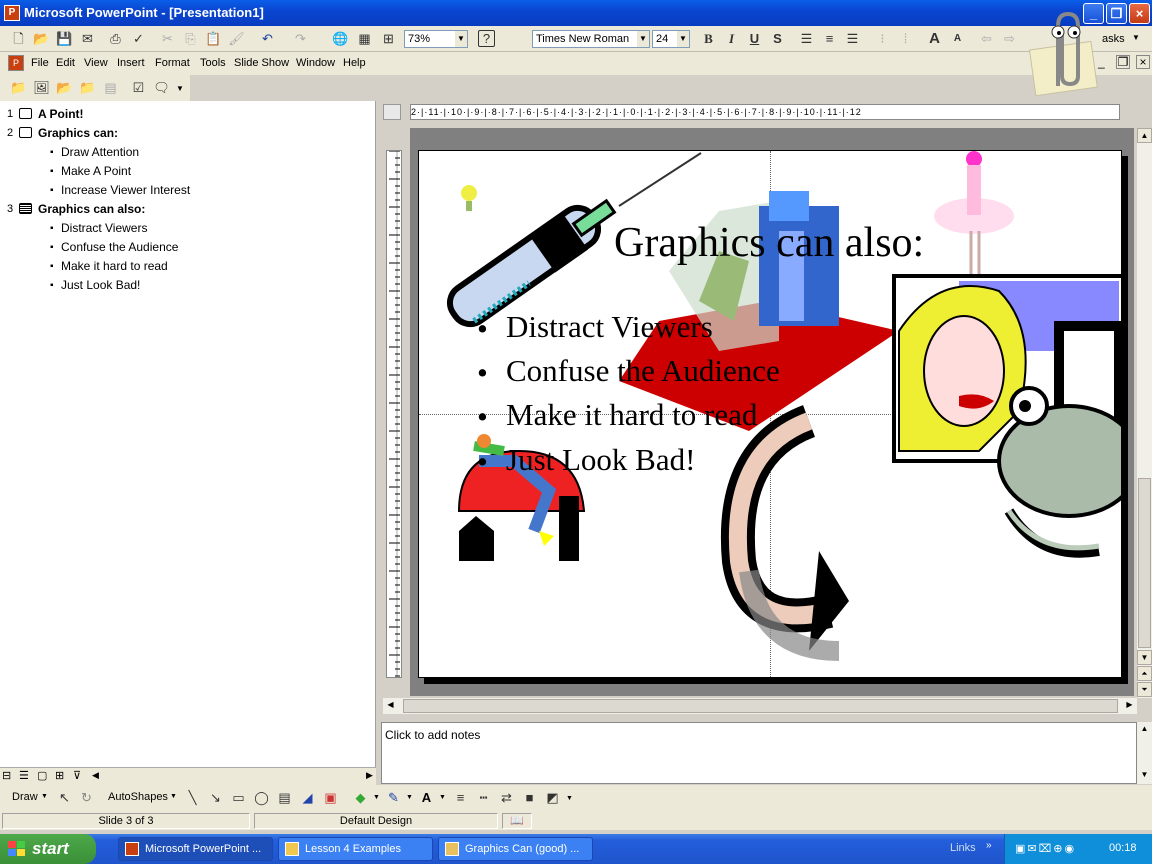  What do you see at coordinates (436, 39) in the screenshot?
I see `zoom-select: 73% ▼` at bounding box center [436, 39].